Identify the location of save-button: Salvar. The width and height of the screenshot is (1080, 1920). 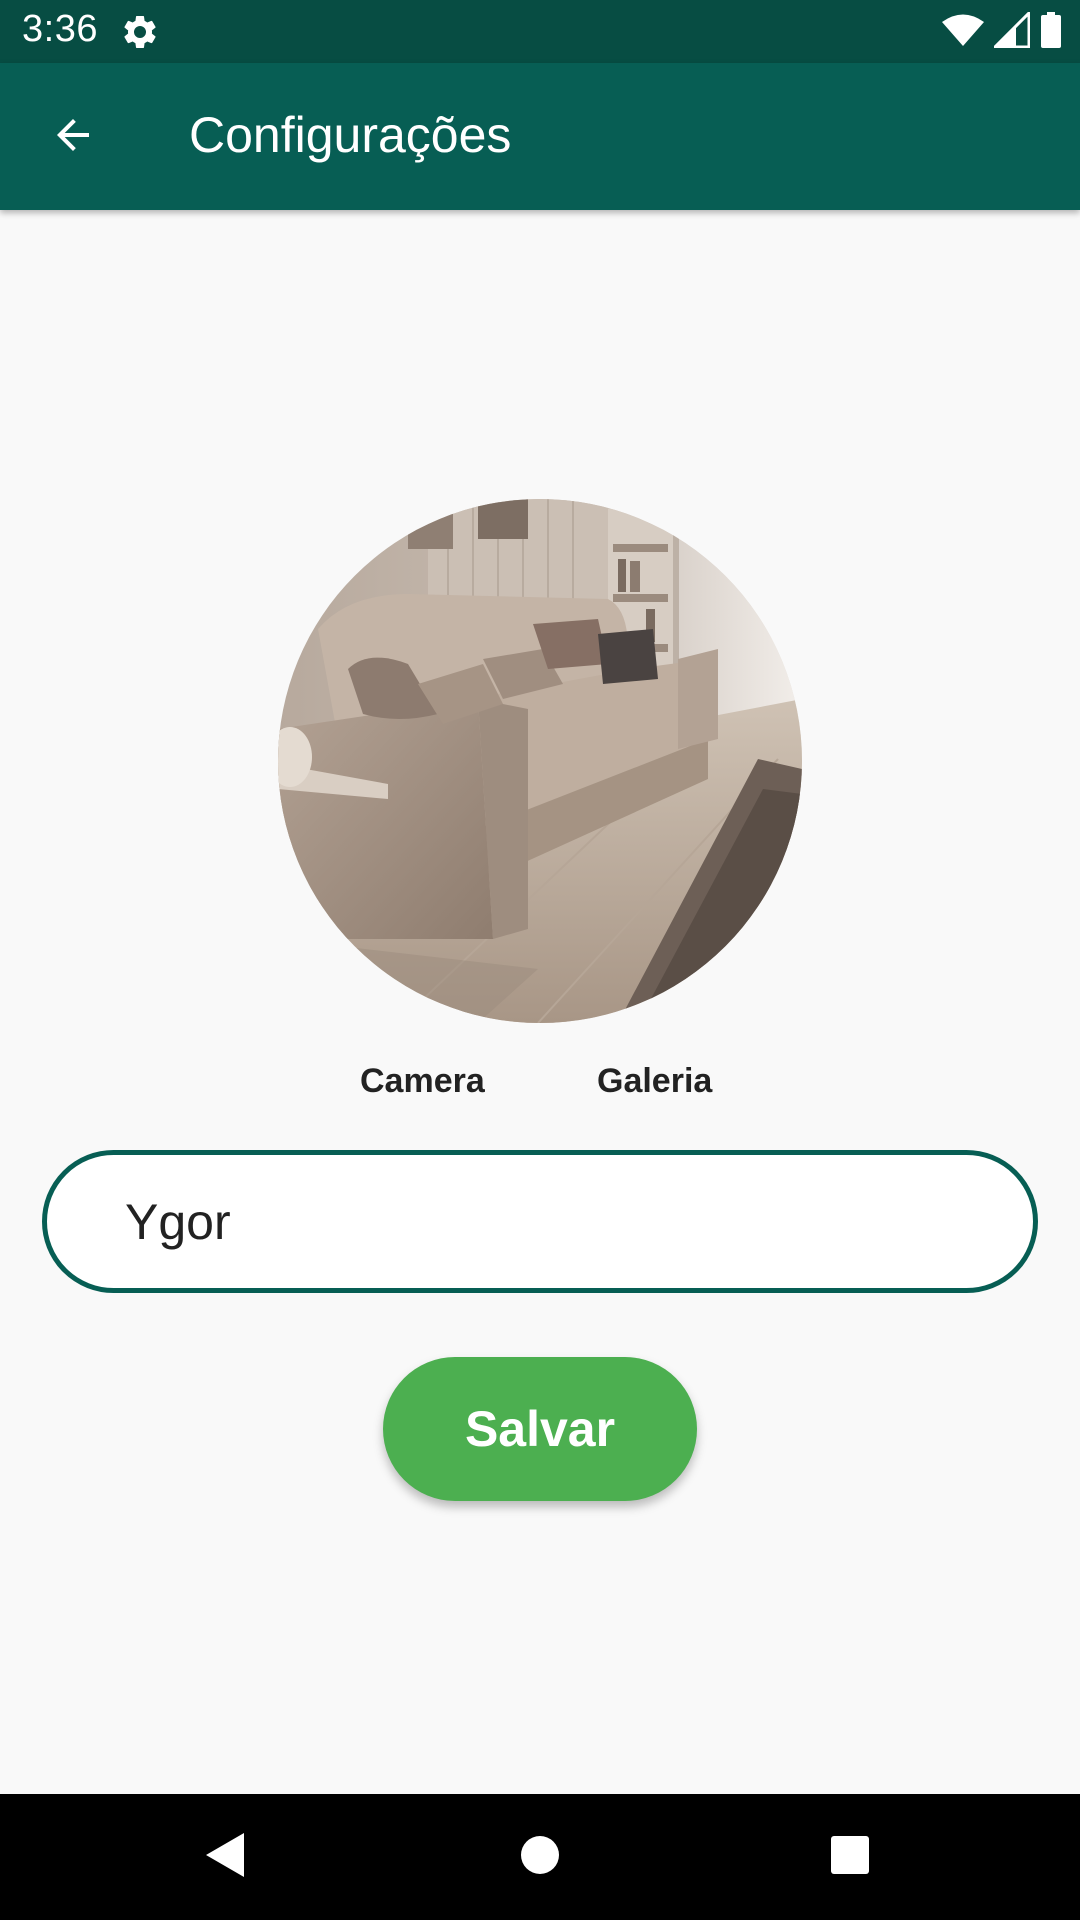
(540, 1429).